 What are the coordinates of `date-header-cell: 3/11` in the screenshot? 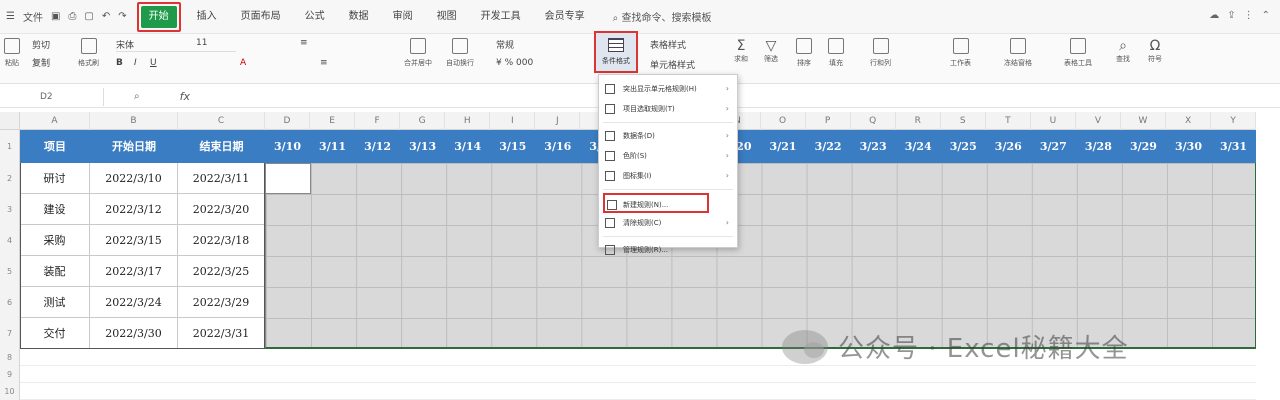 It's located at (332, 146).